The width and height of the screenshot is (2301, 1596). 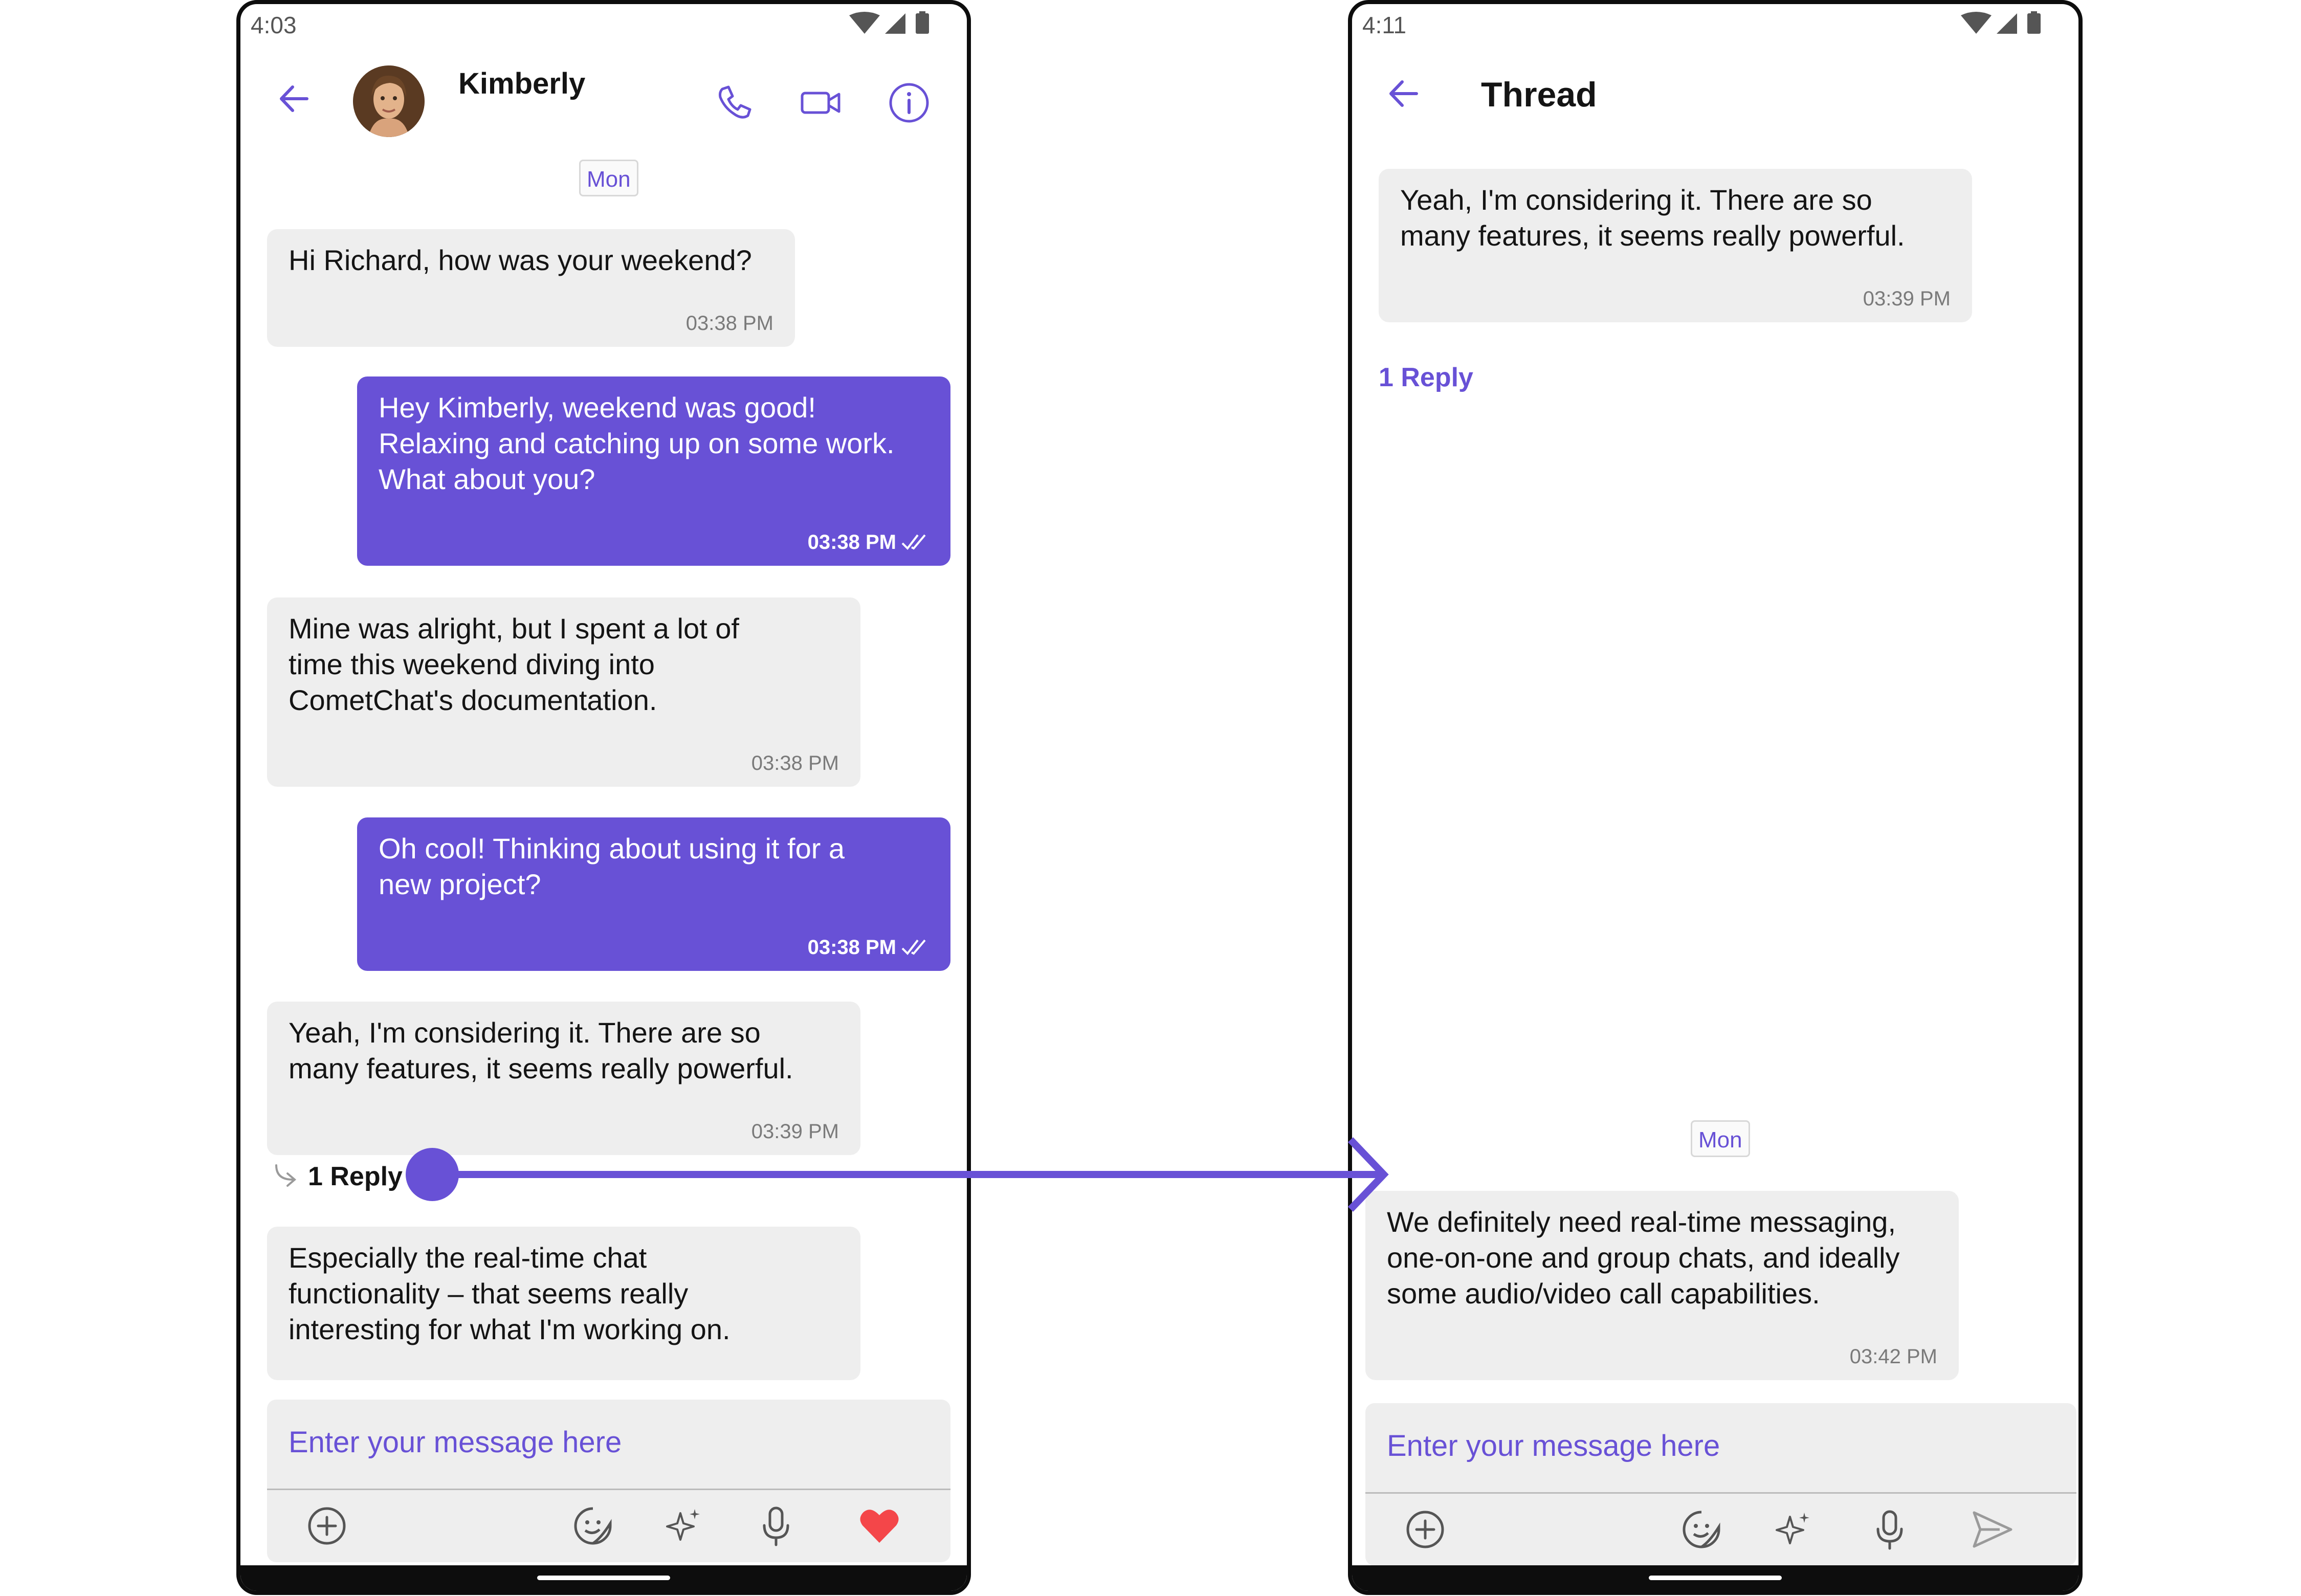 What do you see at coordinates (1992, 1529) in the screenshot?
I see `send-icon` at bounding box center [1992, 1529].